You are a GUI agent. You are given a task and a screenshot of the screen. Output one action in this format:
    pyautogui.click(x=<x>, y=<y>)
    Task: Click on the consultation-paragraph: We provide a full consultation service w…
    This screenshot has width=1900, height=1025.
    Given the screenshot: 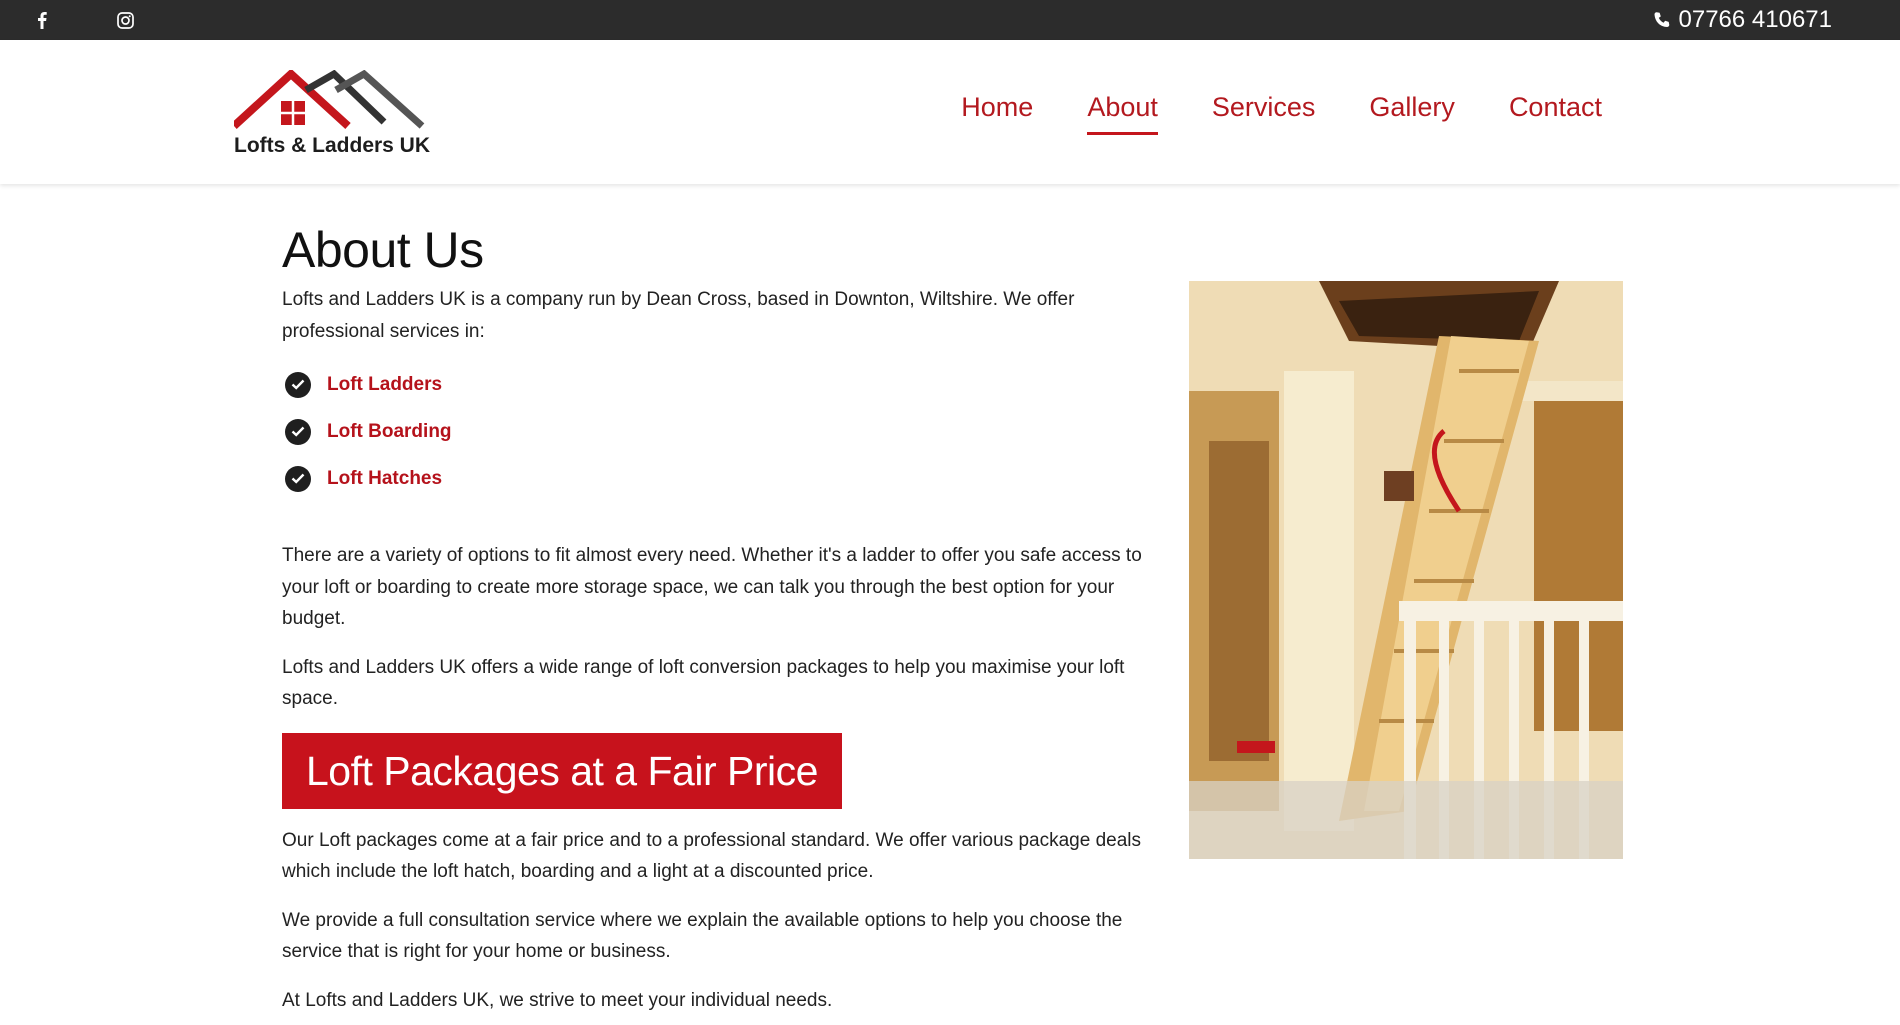 What is the action you would take?
    pyautogui.click(x=702, y=936)
    